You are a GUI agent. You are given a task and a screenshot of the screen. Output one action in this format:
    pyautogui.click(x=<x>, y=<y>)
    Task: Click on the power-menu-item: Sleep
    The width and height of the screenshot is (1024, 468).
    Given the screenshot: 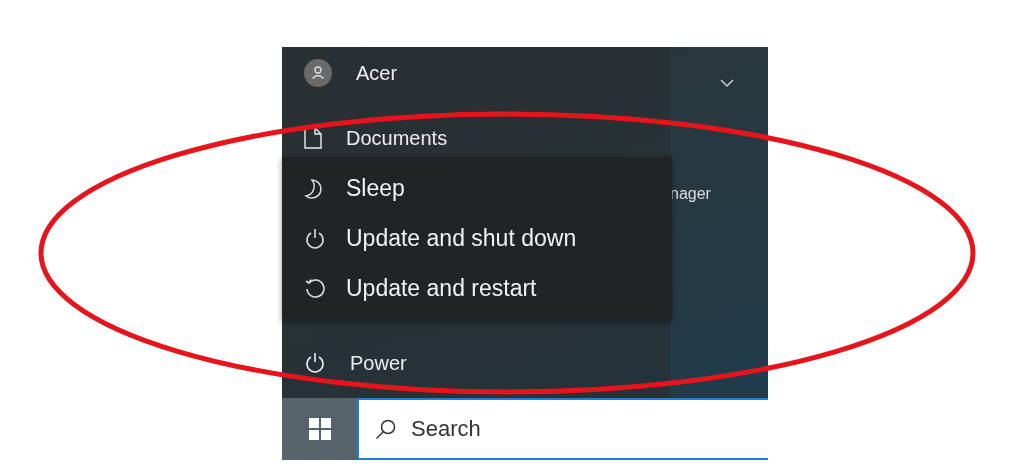 What is the action you would take?
    pyautogui.click(x=477, y=188)
    